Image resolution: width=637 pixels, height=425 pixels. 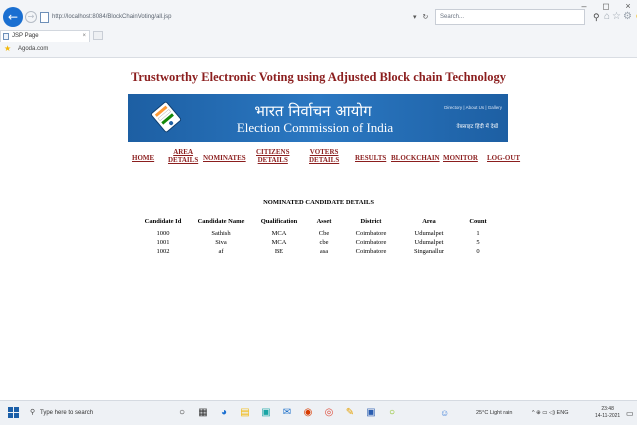 What do you see at coordinates (370, 158) in the screenshot?
I see `nav-results: RESULTS` at bounding box center [370, 158].